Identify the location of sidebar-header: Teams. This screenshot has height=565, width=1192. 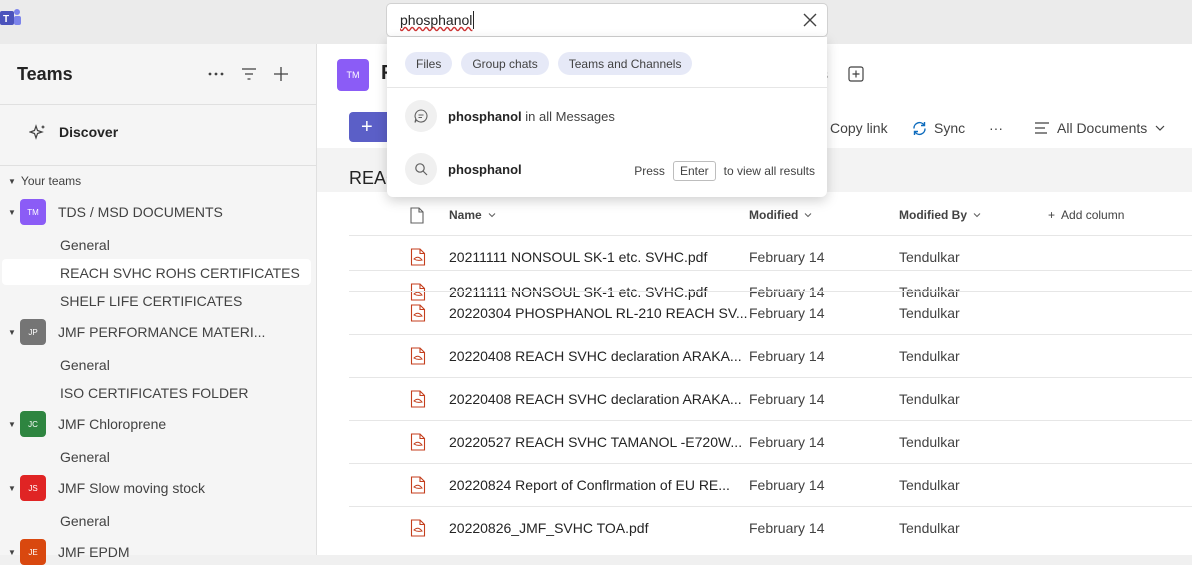
(158, 74).